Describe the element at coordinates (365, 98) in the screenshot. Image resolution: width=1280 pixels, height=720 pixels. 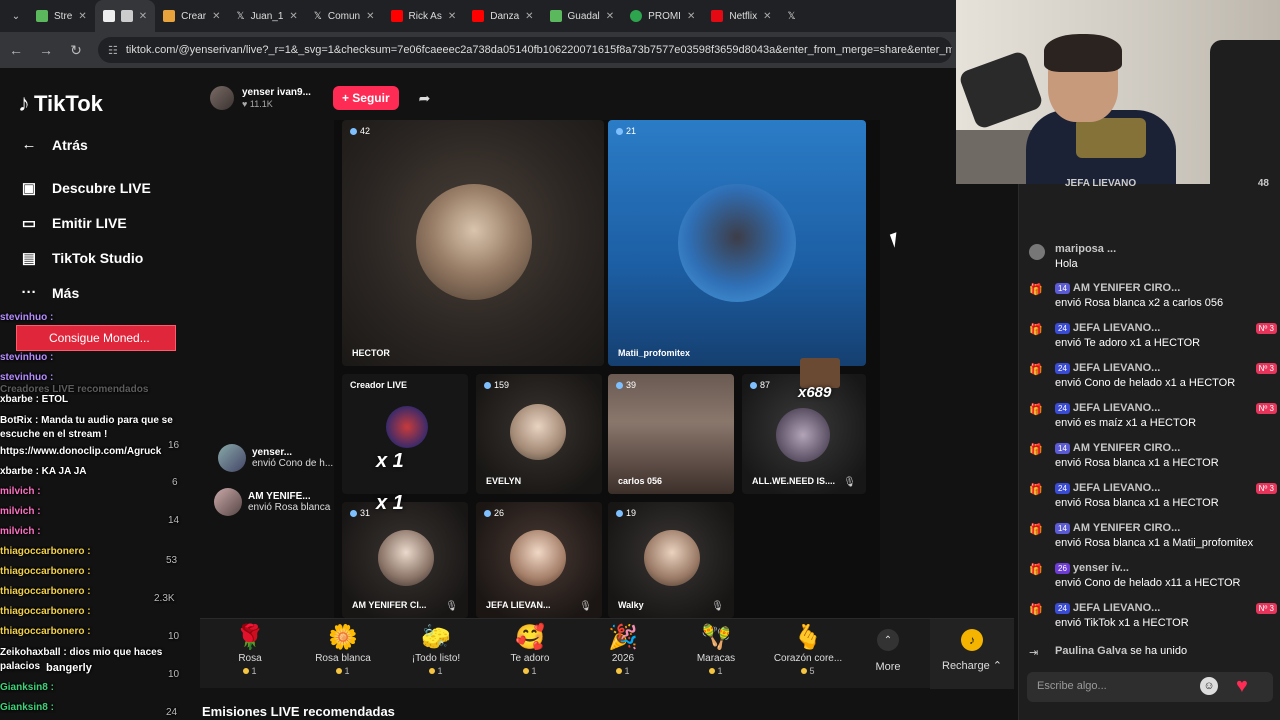
I see `follow-button: + Seguir` at that location.